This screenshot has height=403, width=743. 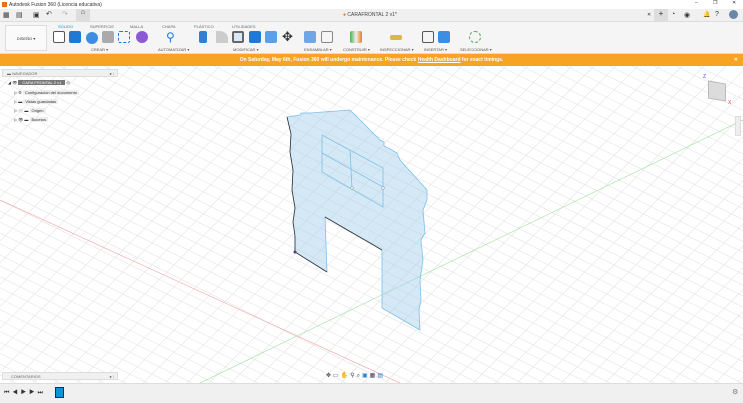 What do you see at coordinates (696, 3) in the screenshot?
I see `minimize-button: –` at bounding box center [696, 3].